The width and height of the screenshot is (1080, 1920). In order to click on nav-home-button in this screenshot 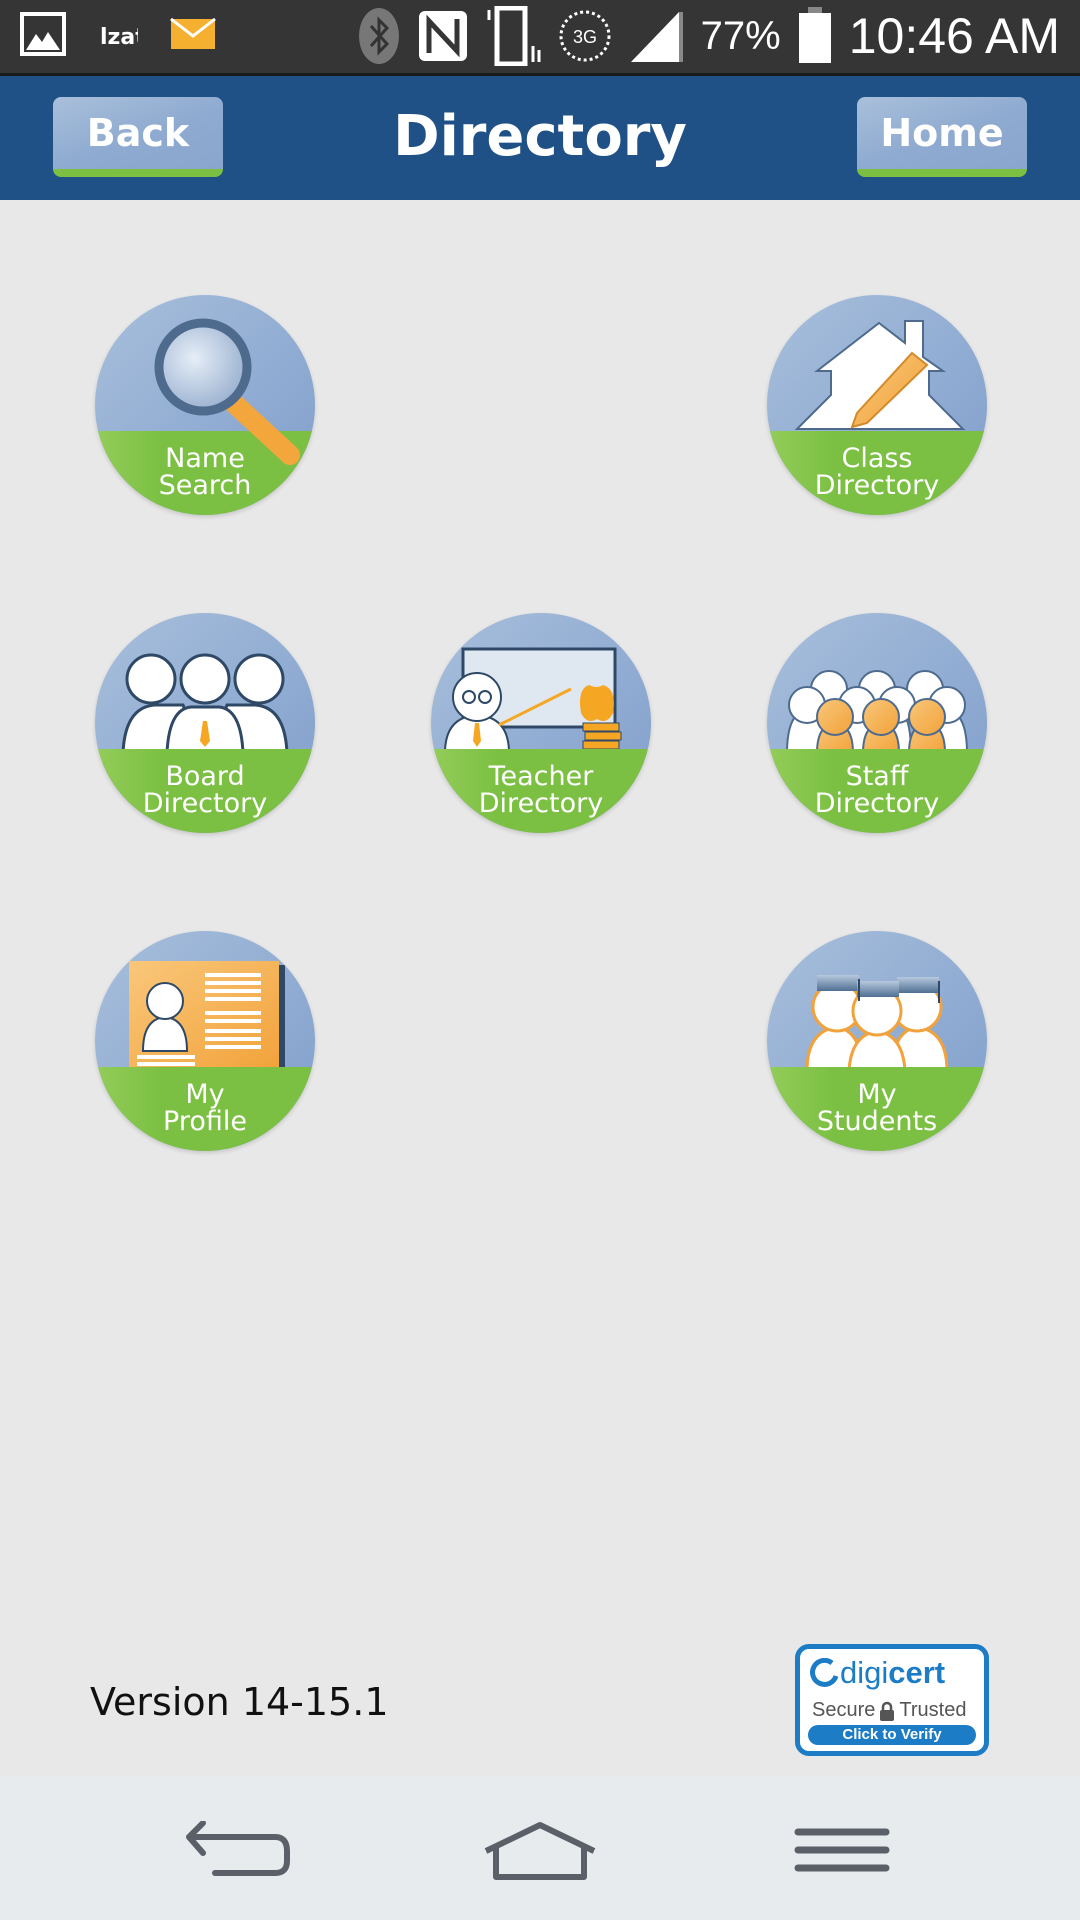, I will do `click(540, 1851)`.